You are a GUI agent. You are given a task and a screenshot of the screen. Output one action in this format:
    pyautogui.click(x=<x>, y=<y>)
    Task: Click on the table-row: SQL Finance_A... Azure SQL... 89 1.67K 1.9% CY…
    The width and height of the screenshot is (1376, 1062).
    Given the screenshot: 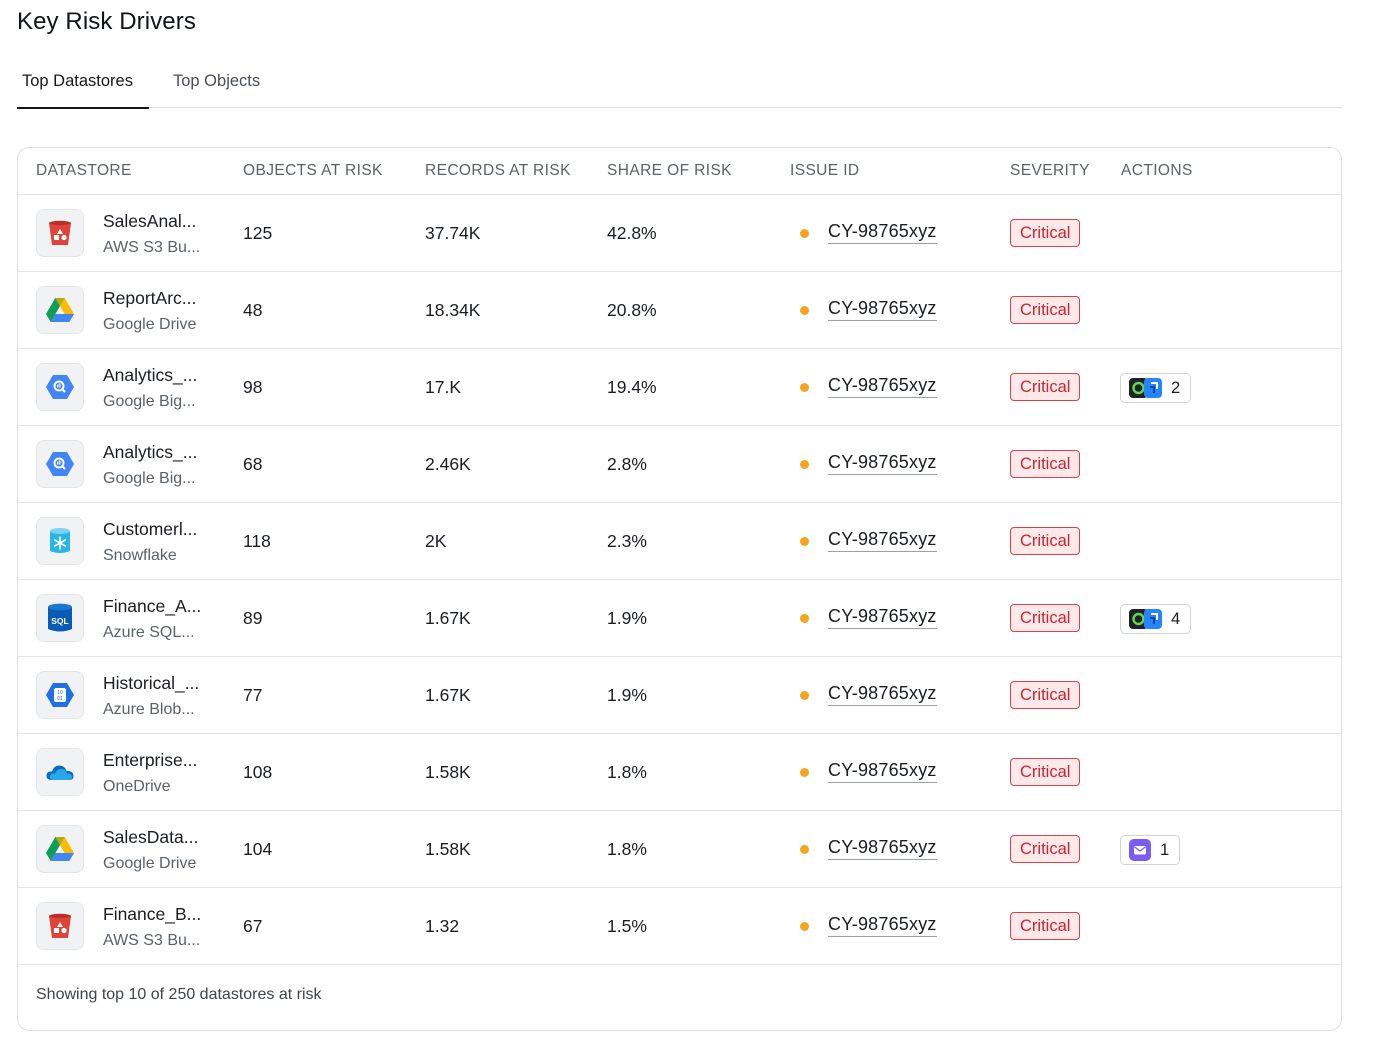 What is the action you would take?
    pyautogui.click(x=679, y=618)
    